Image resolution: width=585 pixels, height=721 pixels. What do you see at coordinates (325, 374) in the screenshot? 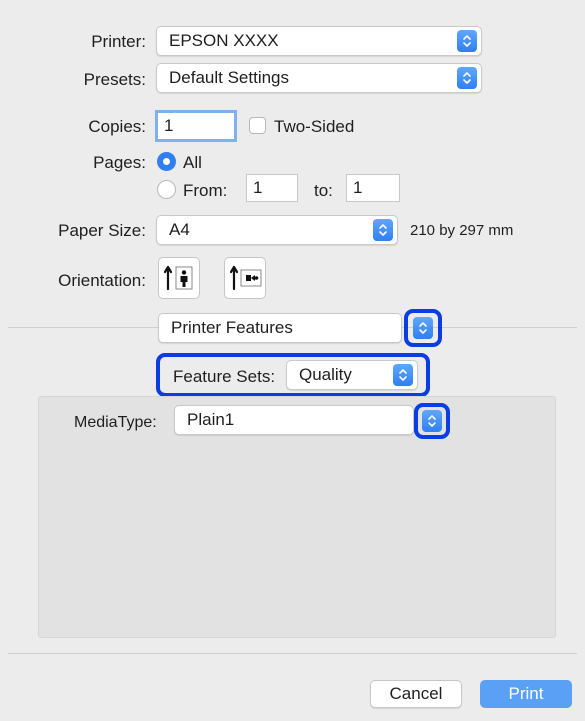
I see `feature-sets-value: Quality` at bounding box center [325, 374].